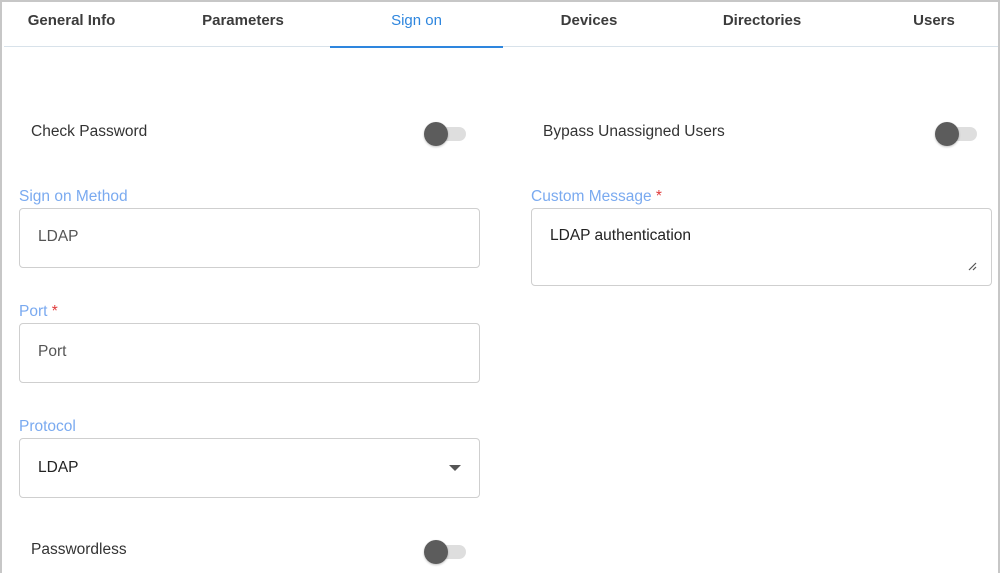 The width and height of the screenshot is (1000, 573). Describe the element at coordinates (71, 25) in the screenshot. I see `tab-general-info: General Info` at that location.